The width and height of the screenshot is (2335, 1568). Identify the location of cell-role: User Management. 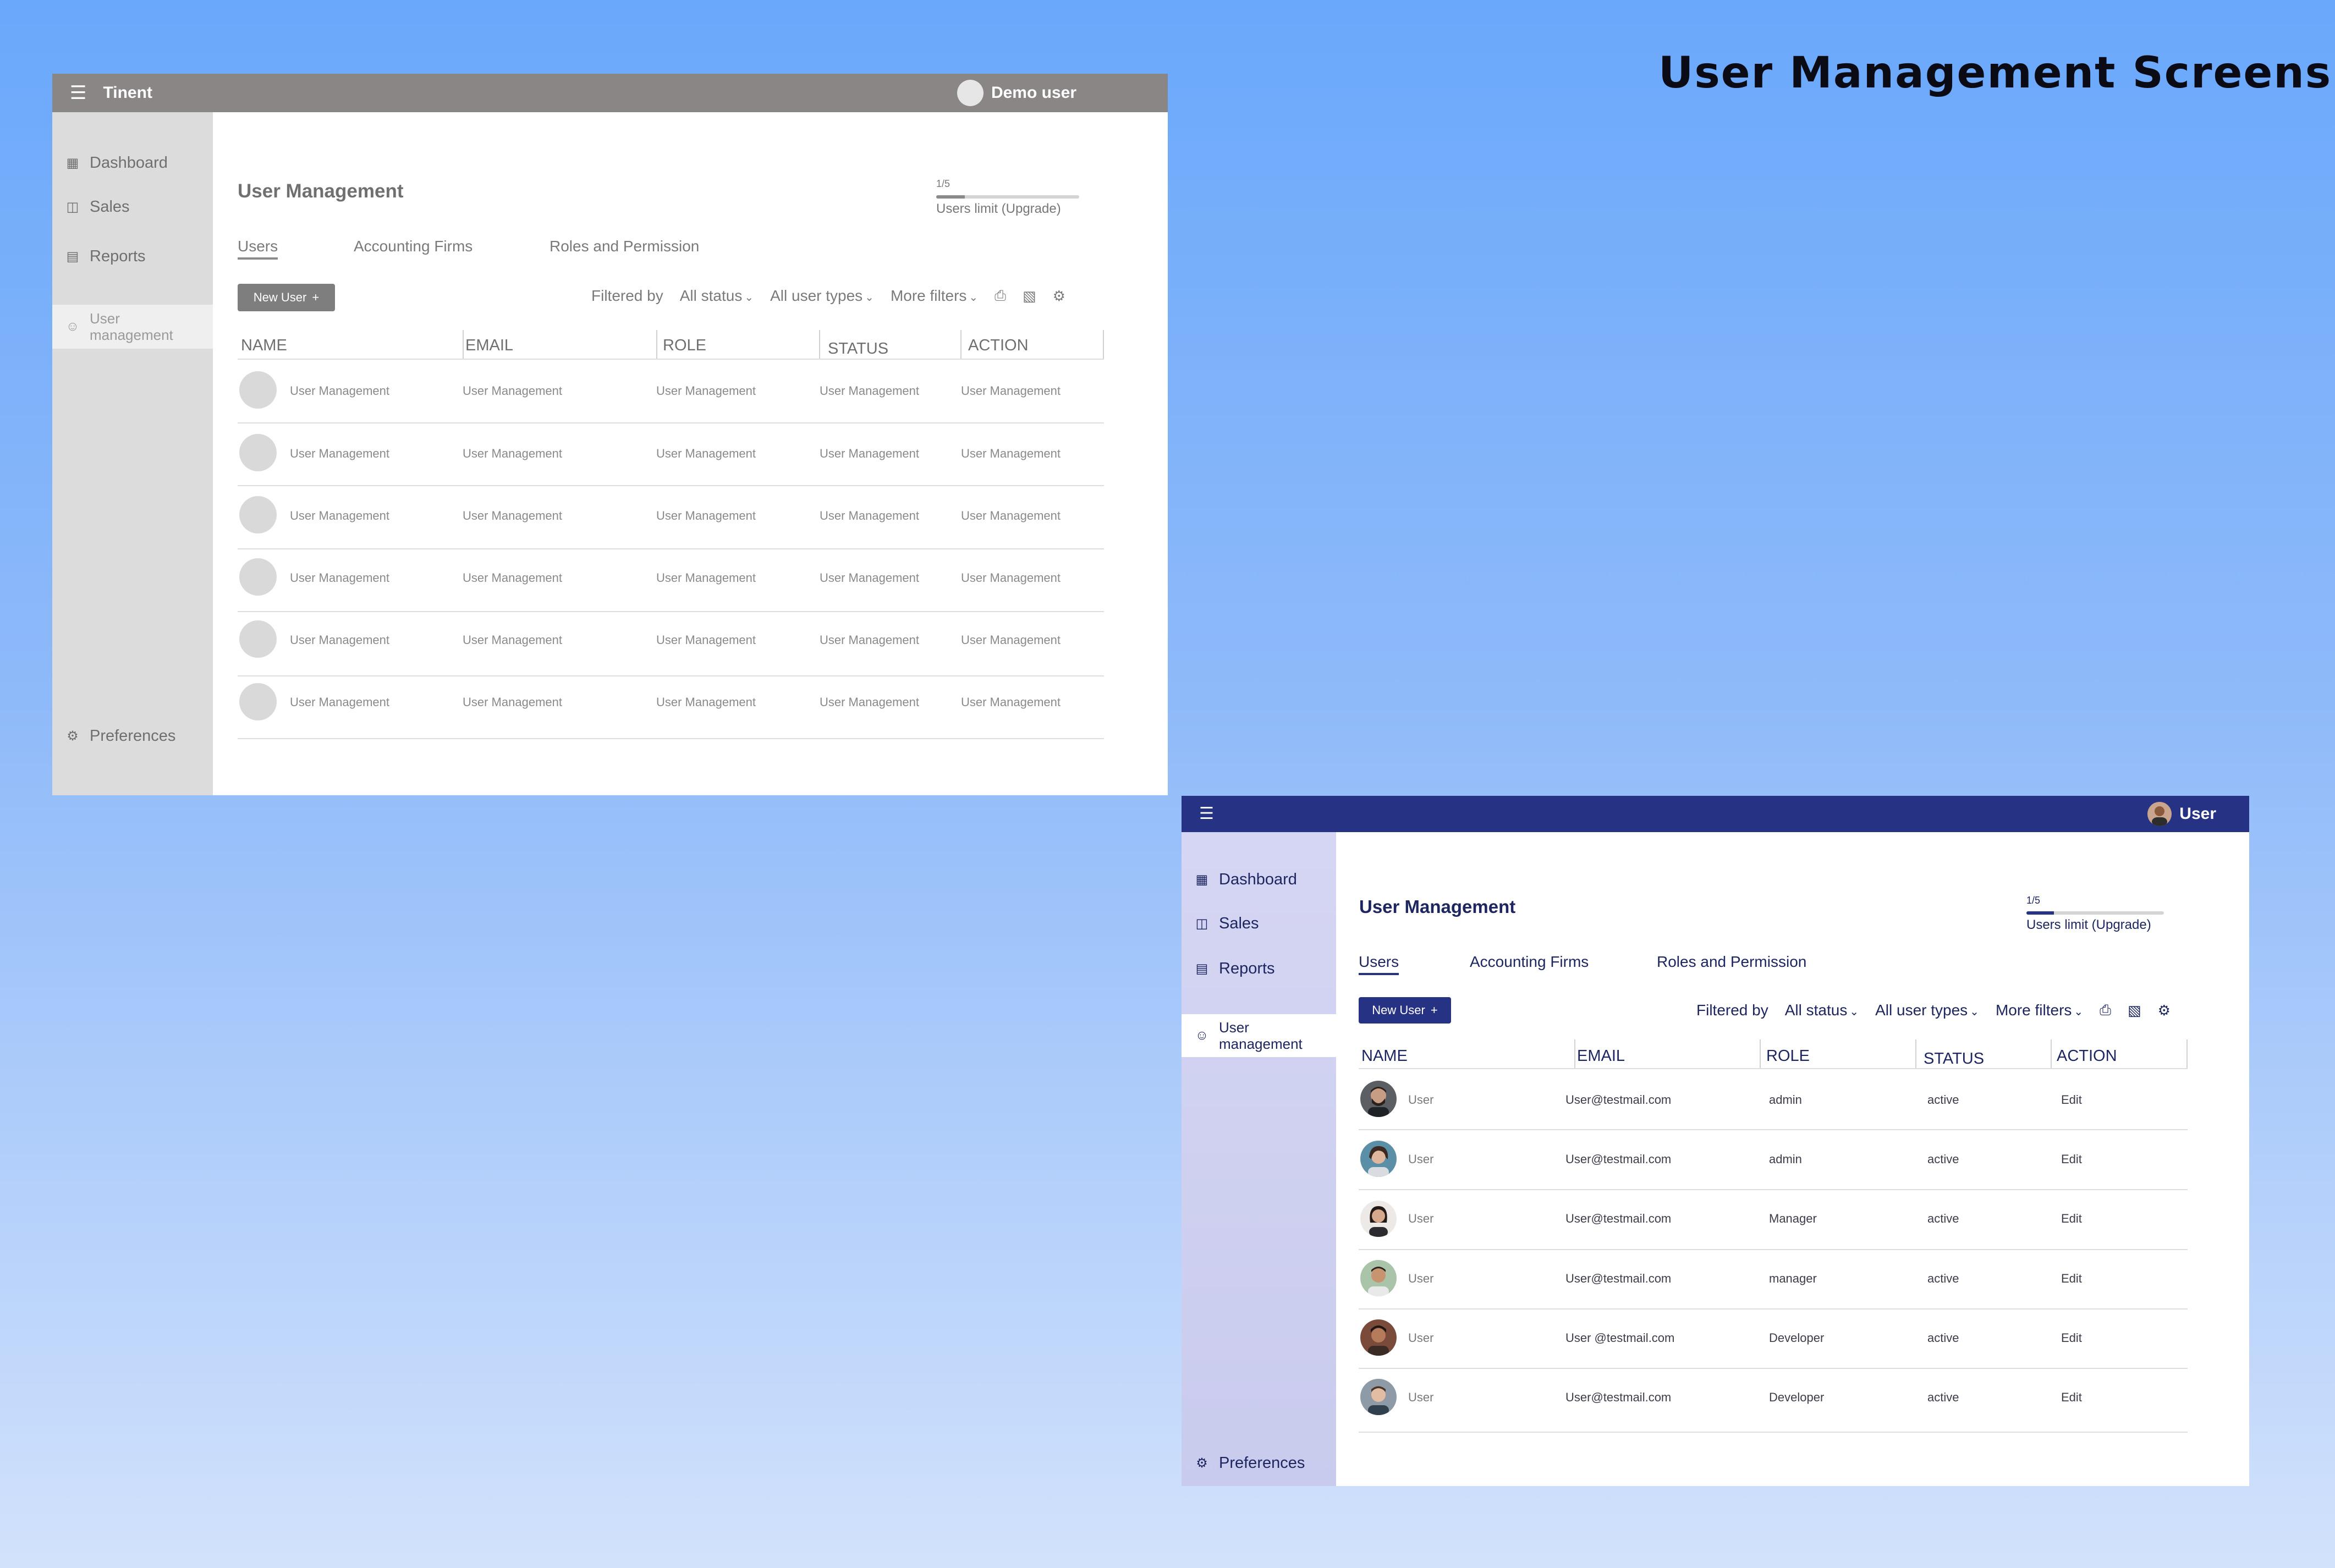
(706, 578).